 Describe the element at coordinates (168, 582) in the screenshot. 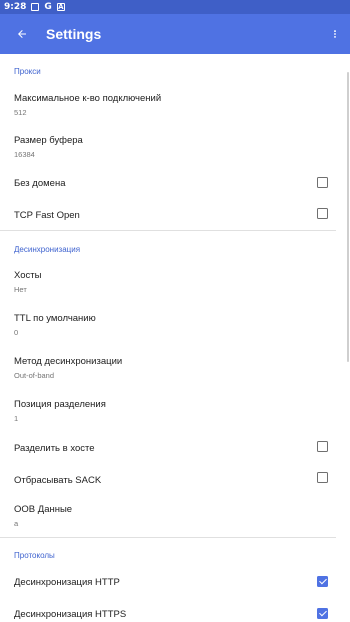

I see `pref-desync-http: Десинхронизация HTTP` at that location.